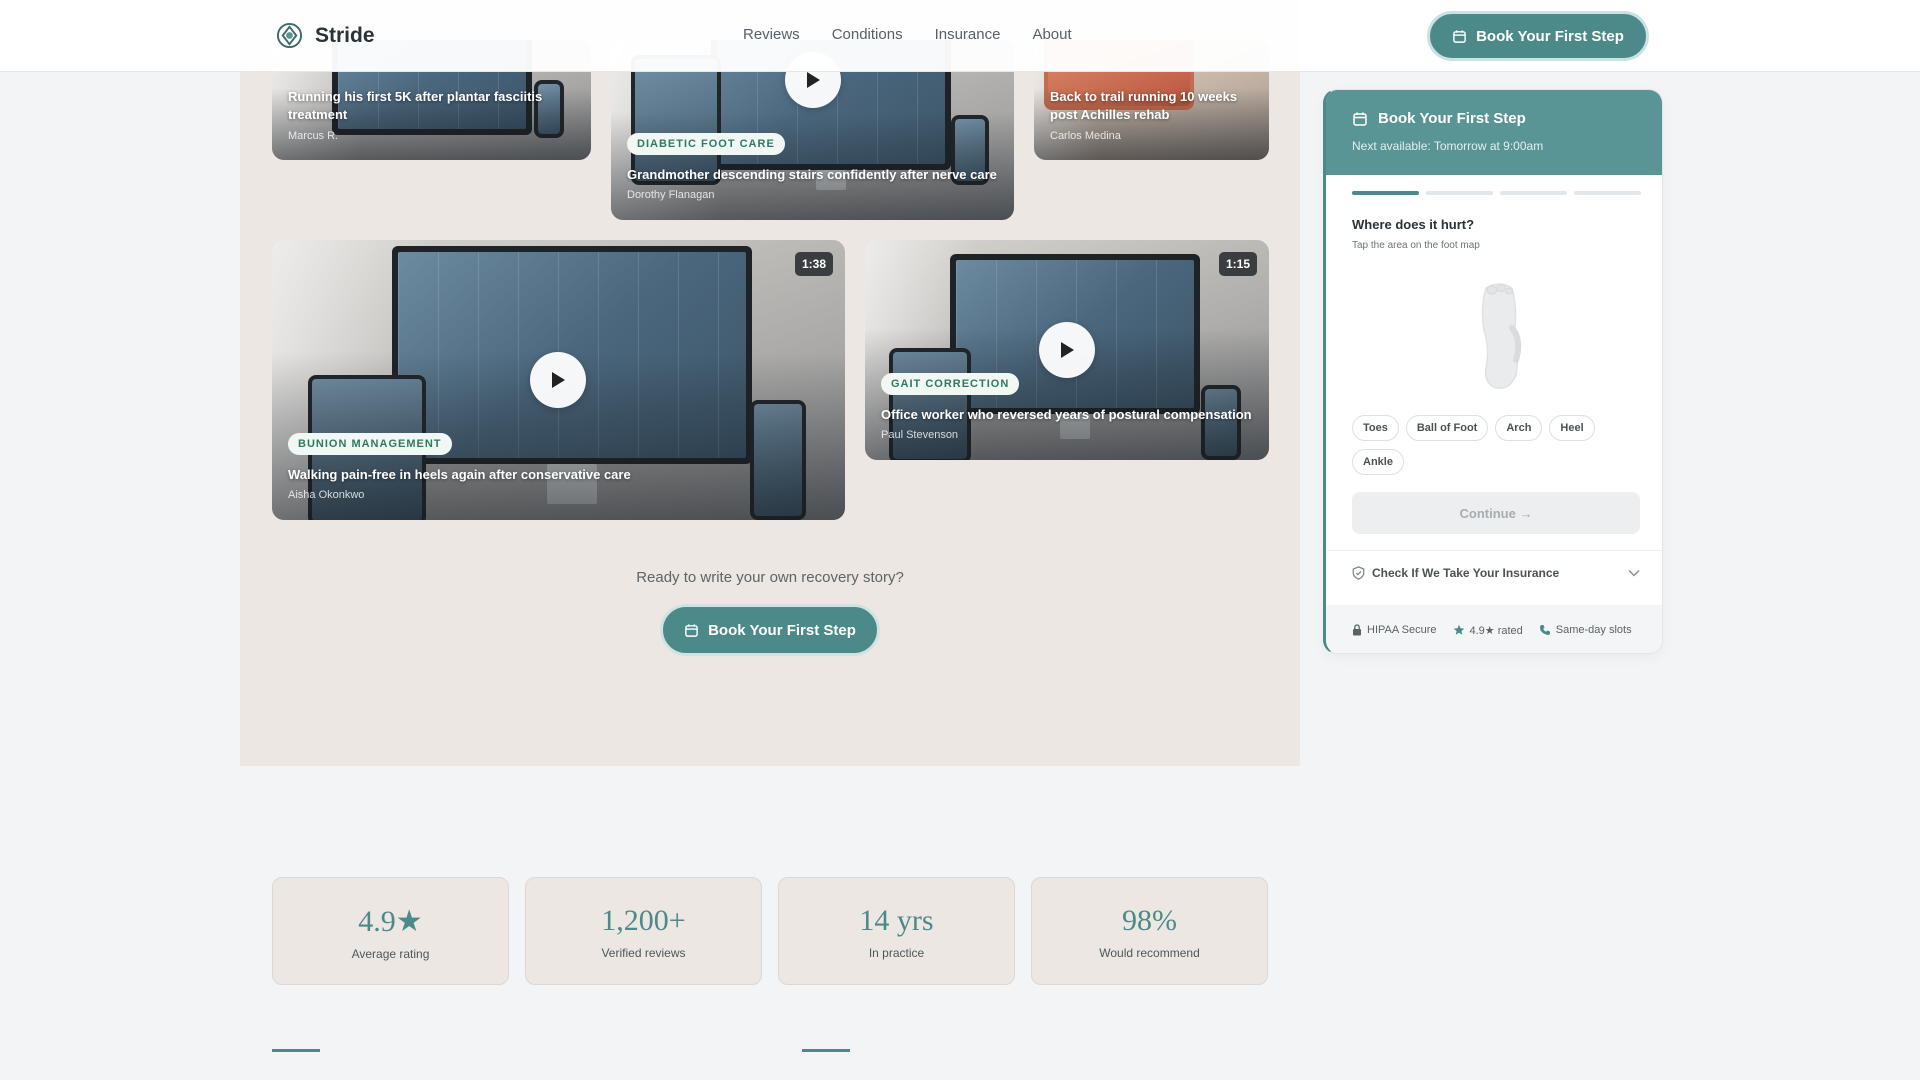 The height and width of the screenshot is (1080, 1920). I want to click on video-duration: 1:38, so click(813, 264).